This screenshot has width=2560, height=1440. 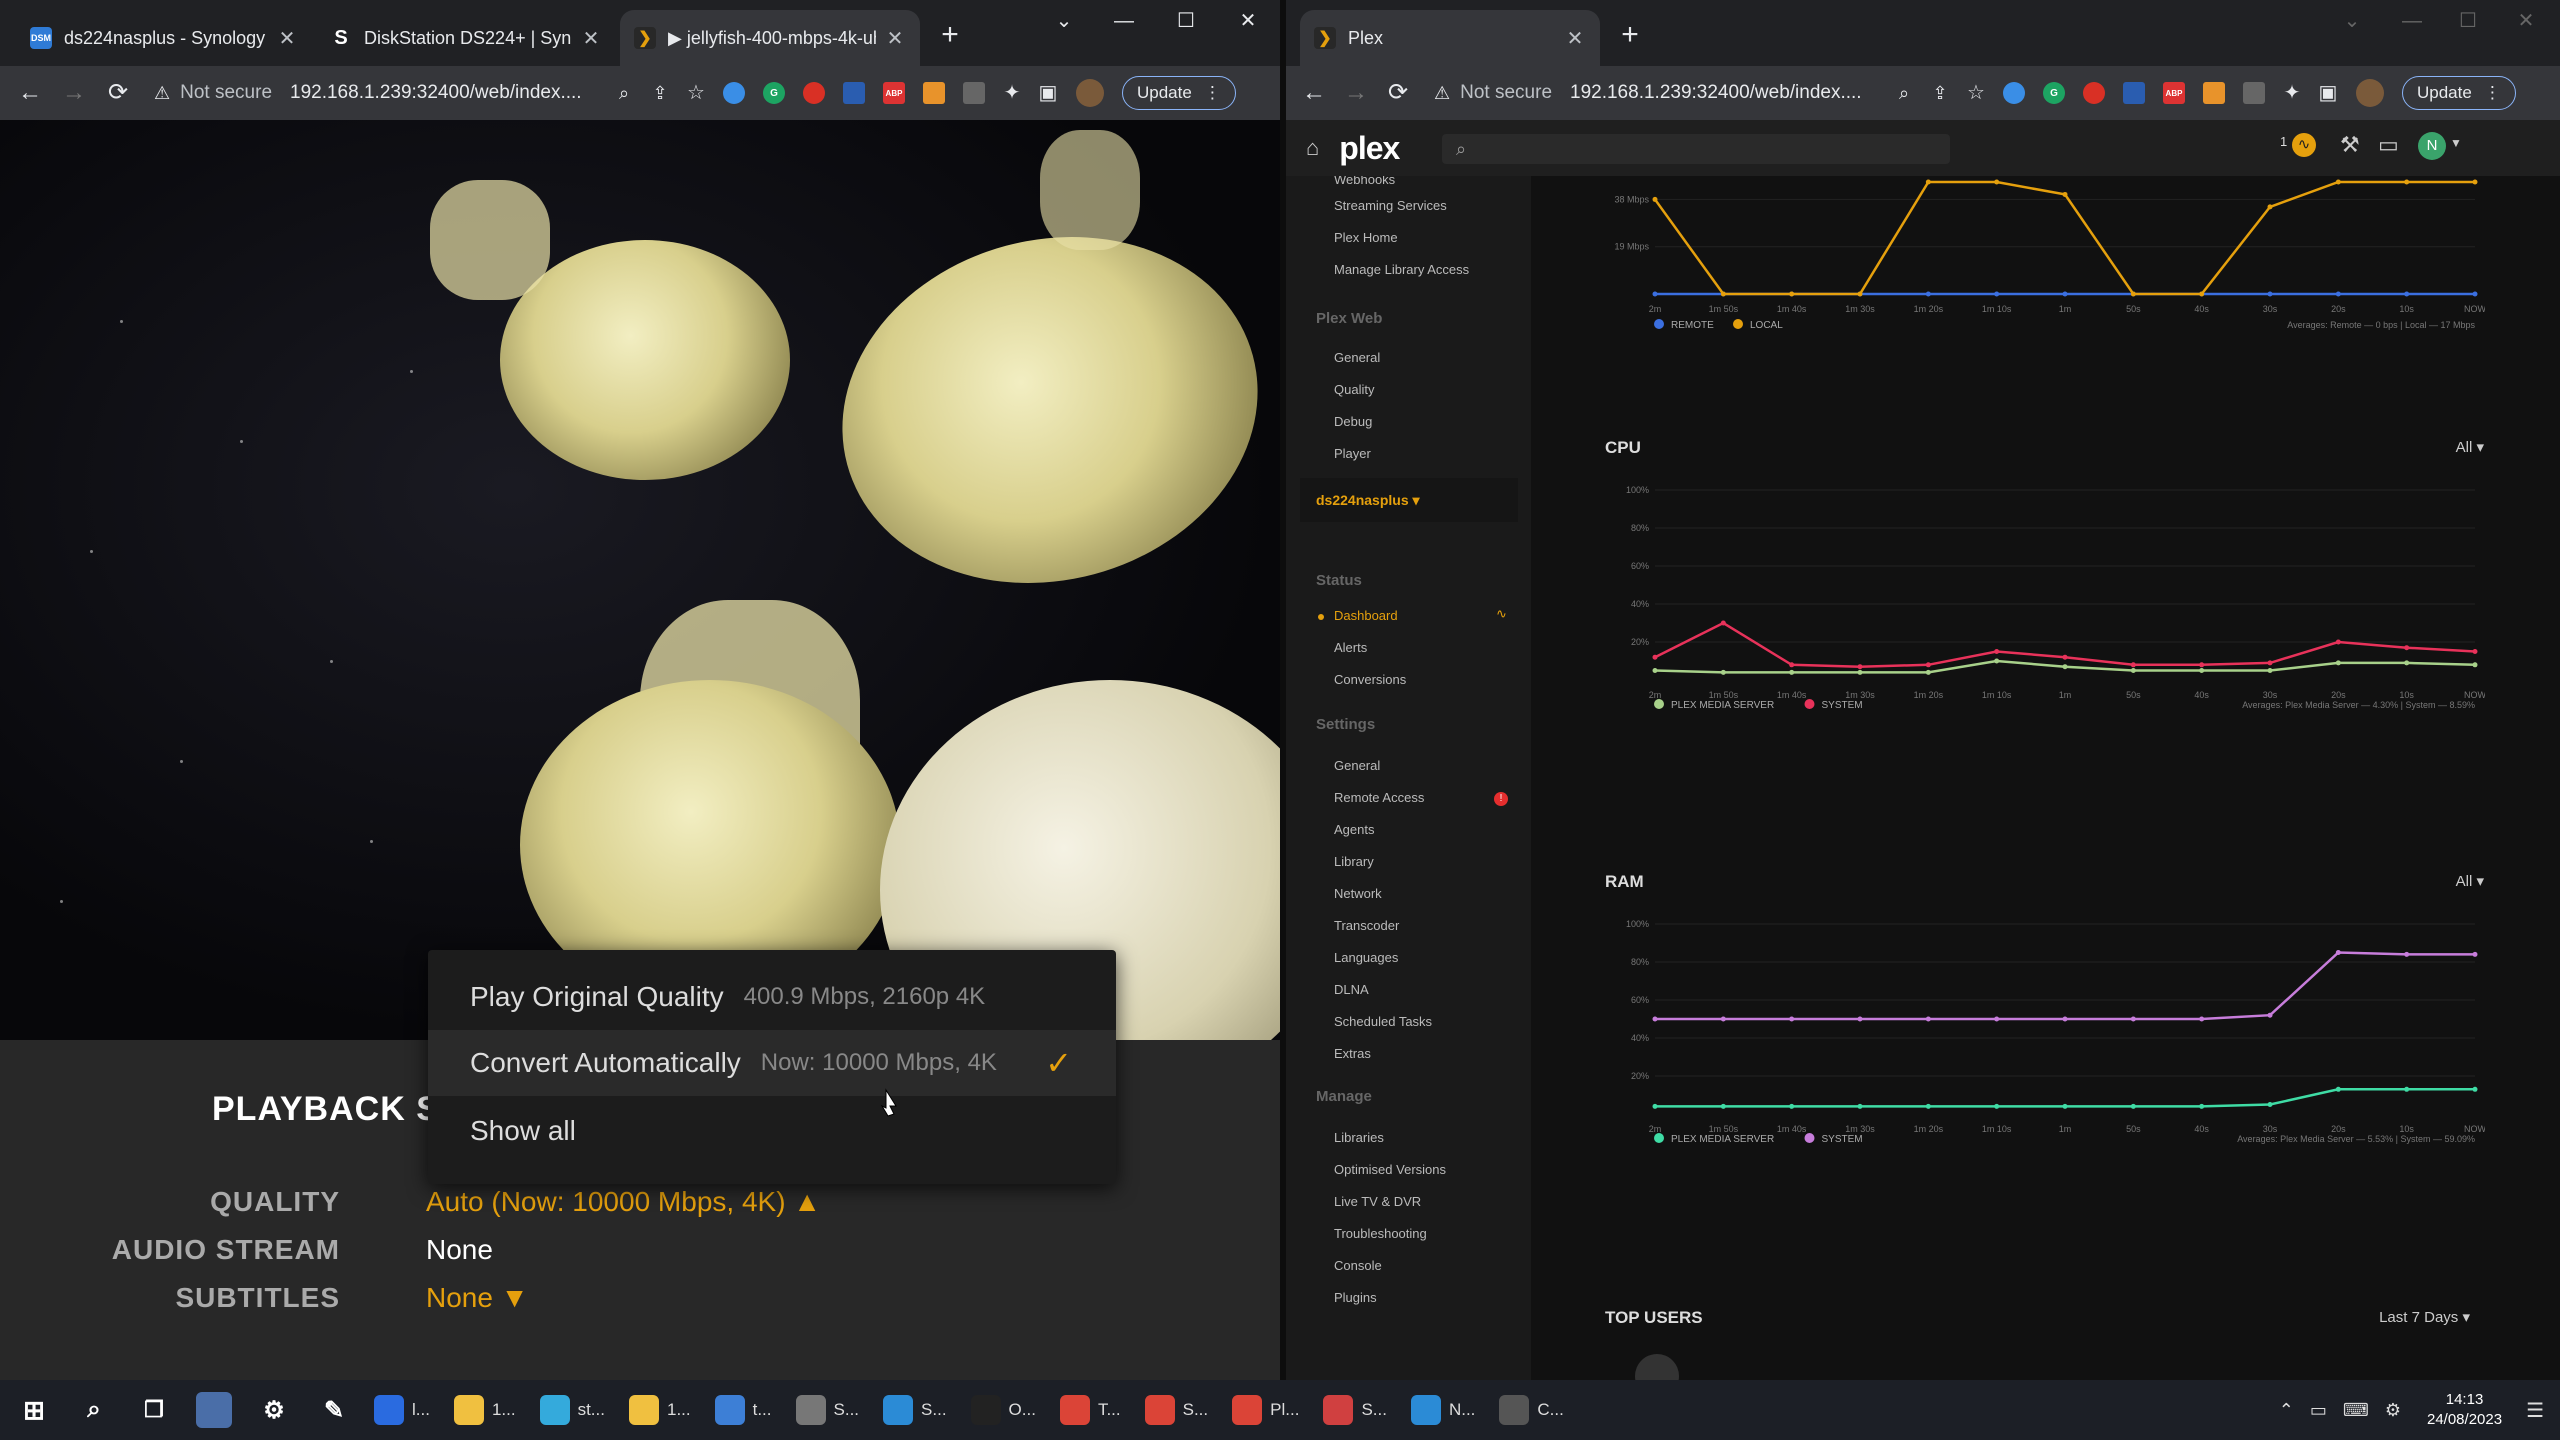 I want to click on search-icon: ⌕, so click(x=94, y=1410).